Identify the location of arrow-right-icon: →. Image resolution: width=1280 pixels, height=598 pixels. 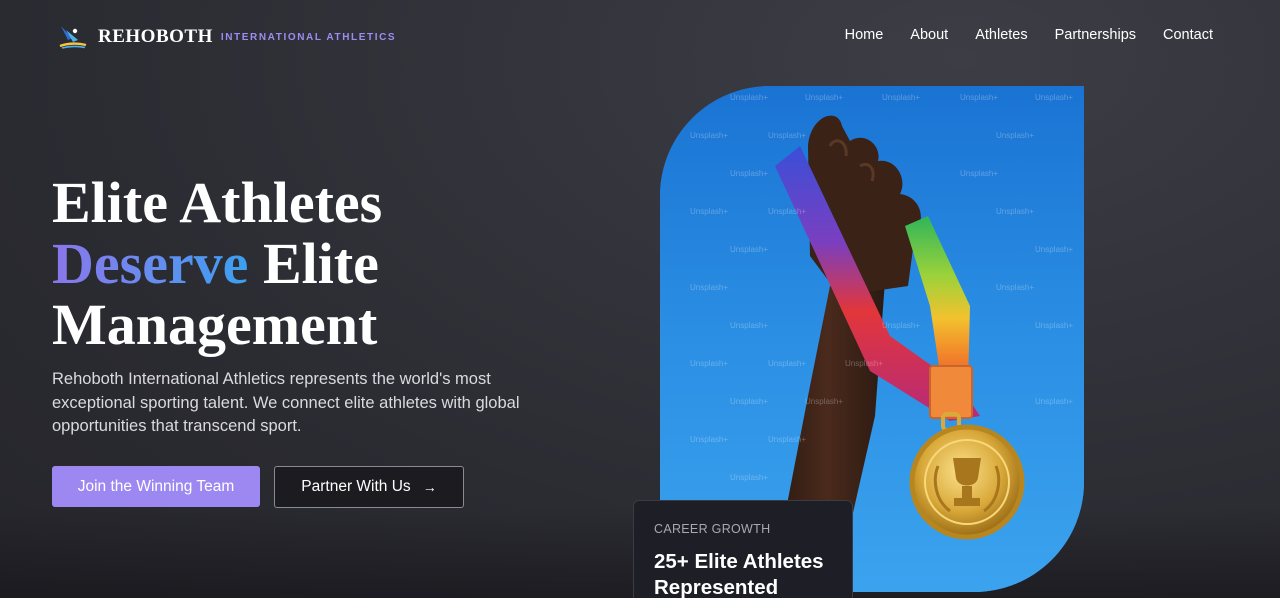
(429, 487).